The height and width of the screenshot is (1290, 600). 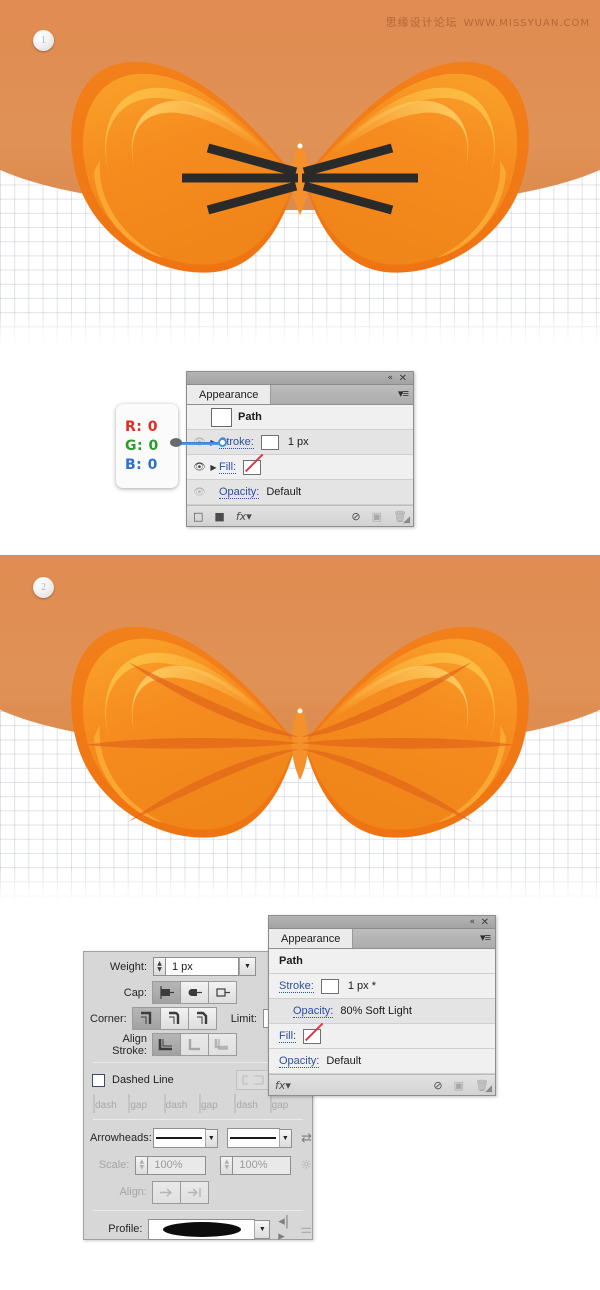 I want to click on panel-titlebar-2: « ✕, so click(x=382, y=922).